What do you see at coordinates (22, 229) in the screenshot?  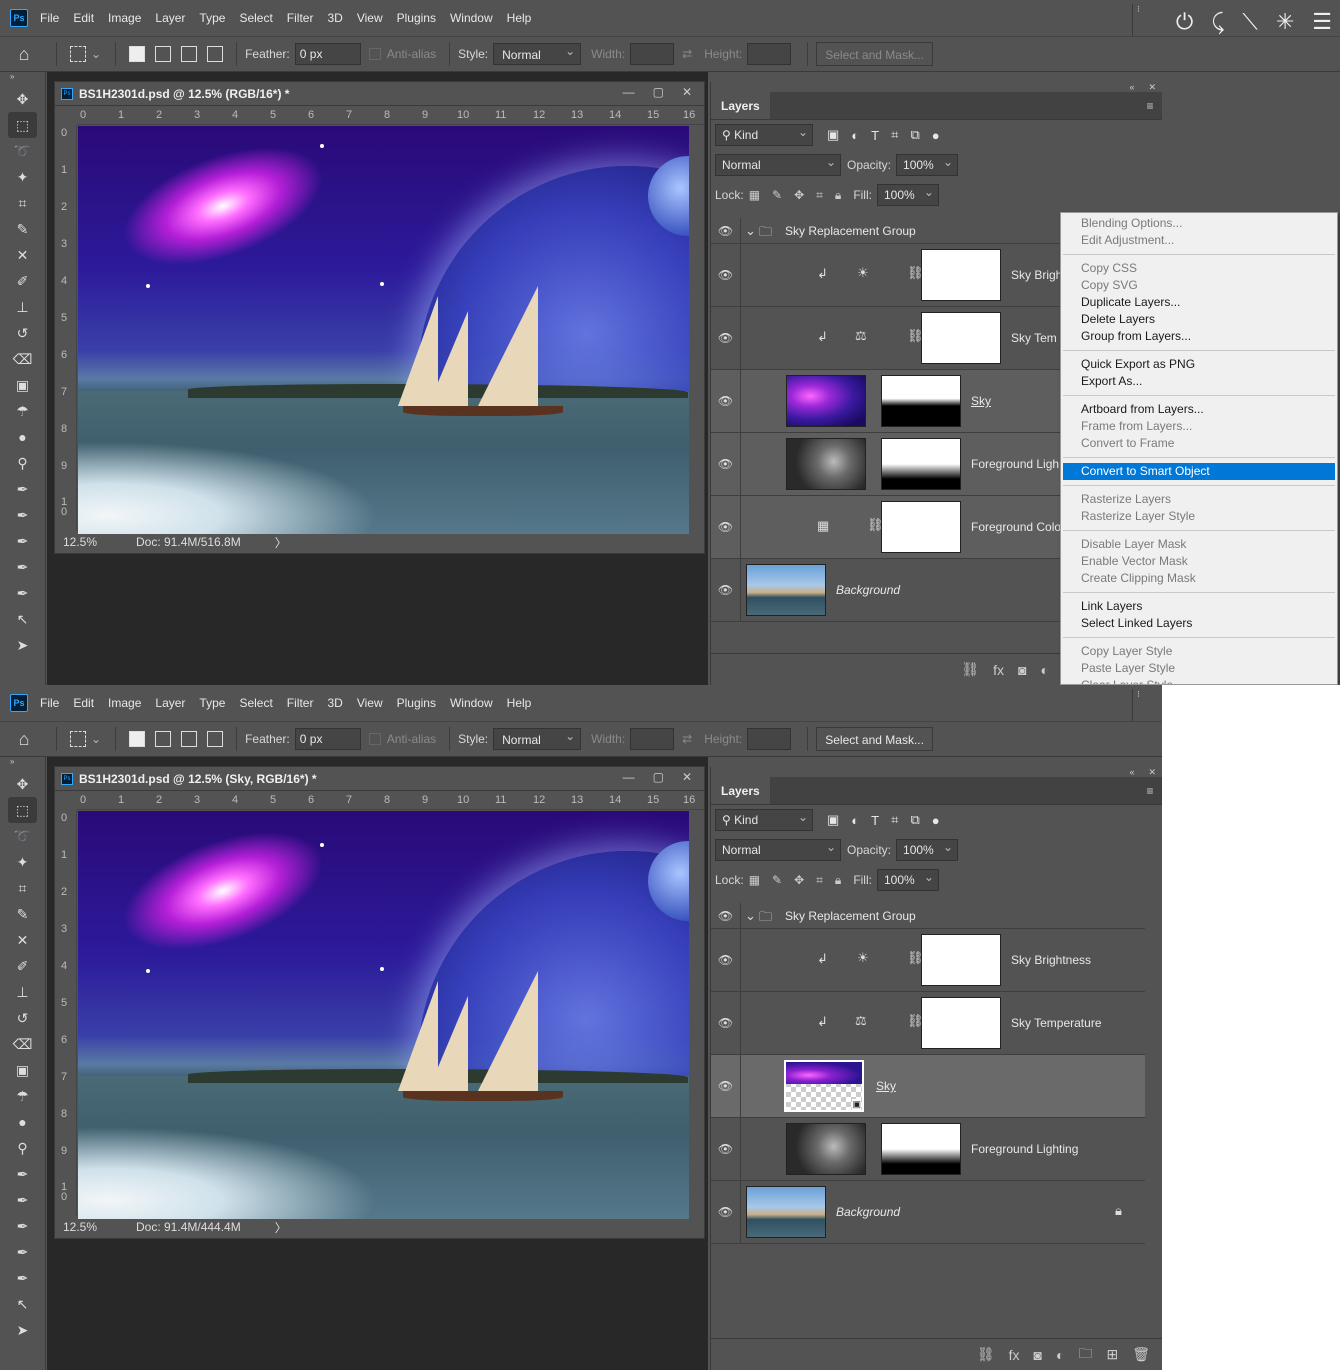 I see `eyedropper-icon: ✎` at bounding box center [22, 229].